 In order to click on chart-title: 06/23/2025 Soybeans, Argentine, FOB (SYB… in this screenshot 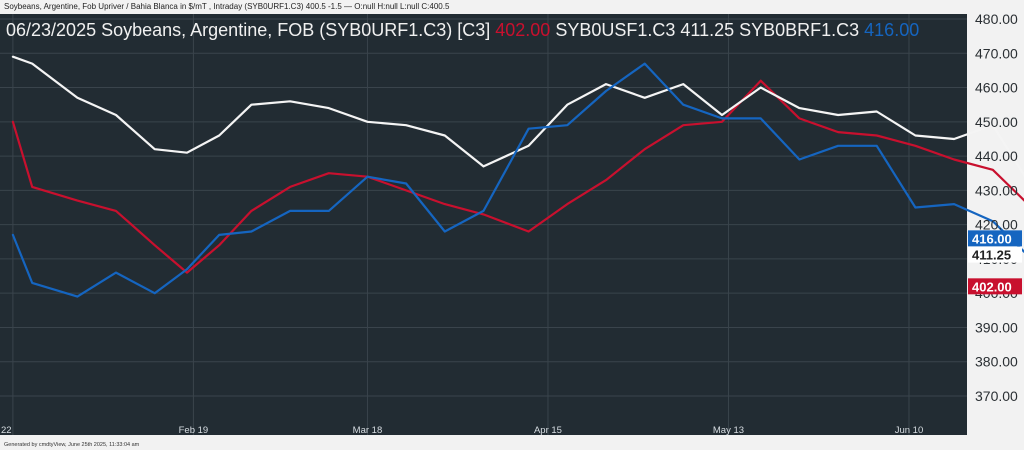, I will do `click(462, 30)`.